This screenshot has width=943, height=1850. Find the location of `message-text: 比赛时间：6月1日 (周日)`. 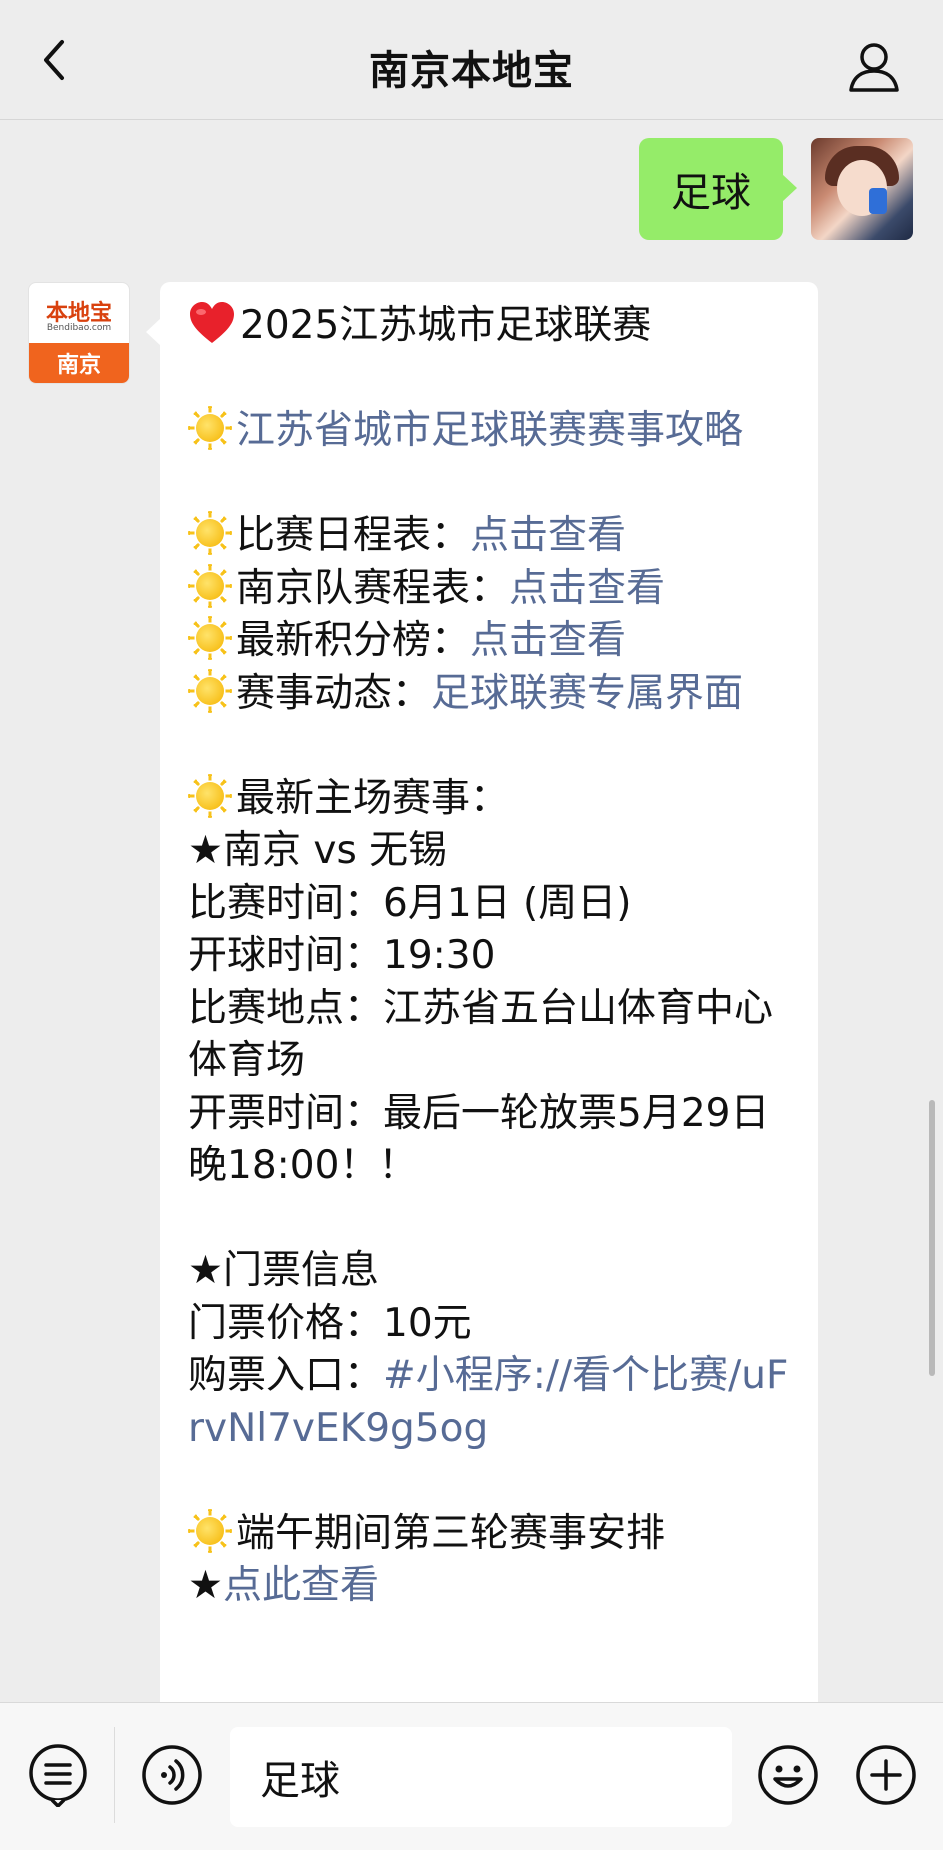

message-text: 比赛时间：6月1日 (周日) is located at coordinates (410, 903).